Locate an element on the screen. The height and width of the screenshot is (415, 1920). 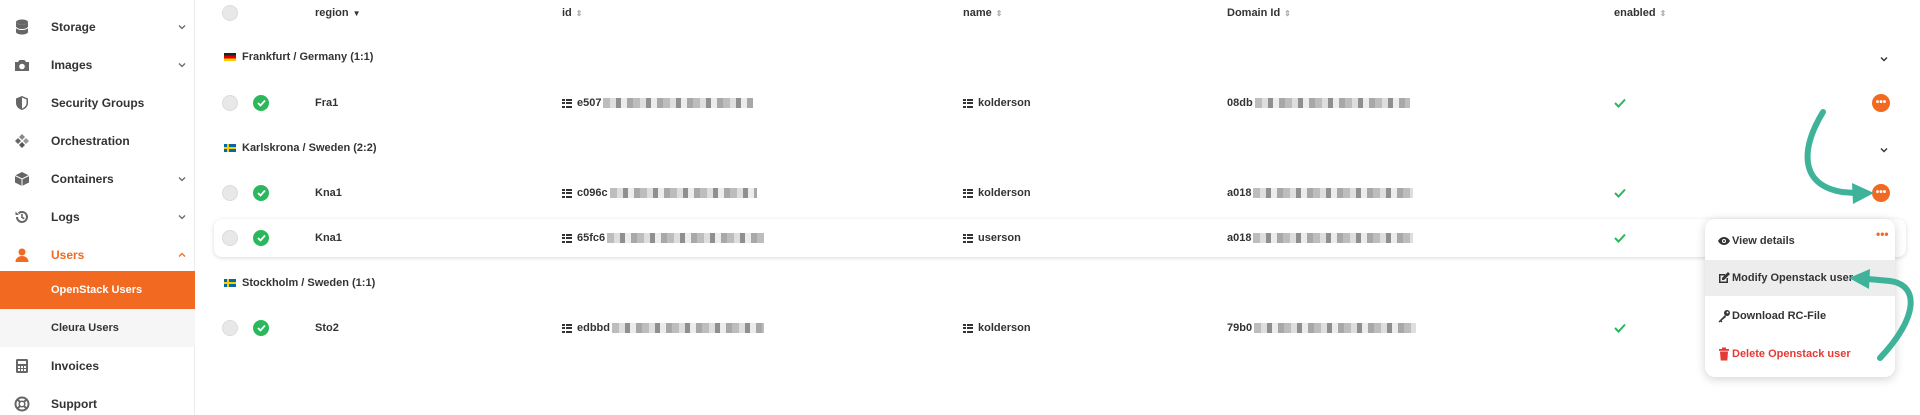
table-row: Sto2 edbbd kolderson 79b0 is located at coordinates (1060, 328).